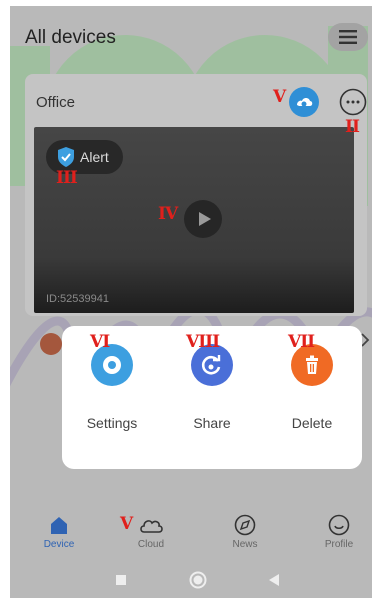  Describe the element at coordinates (212, 423) in the screenshot. I see `share-label: Share` at that location.